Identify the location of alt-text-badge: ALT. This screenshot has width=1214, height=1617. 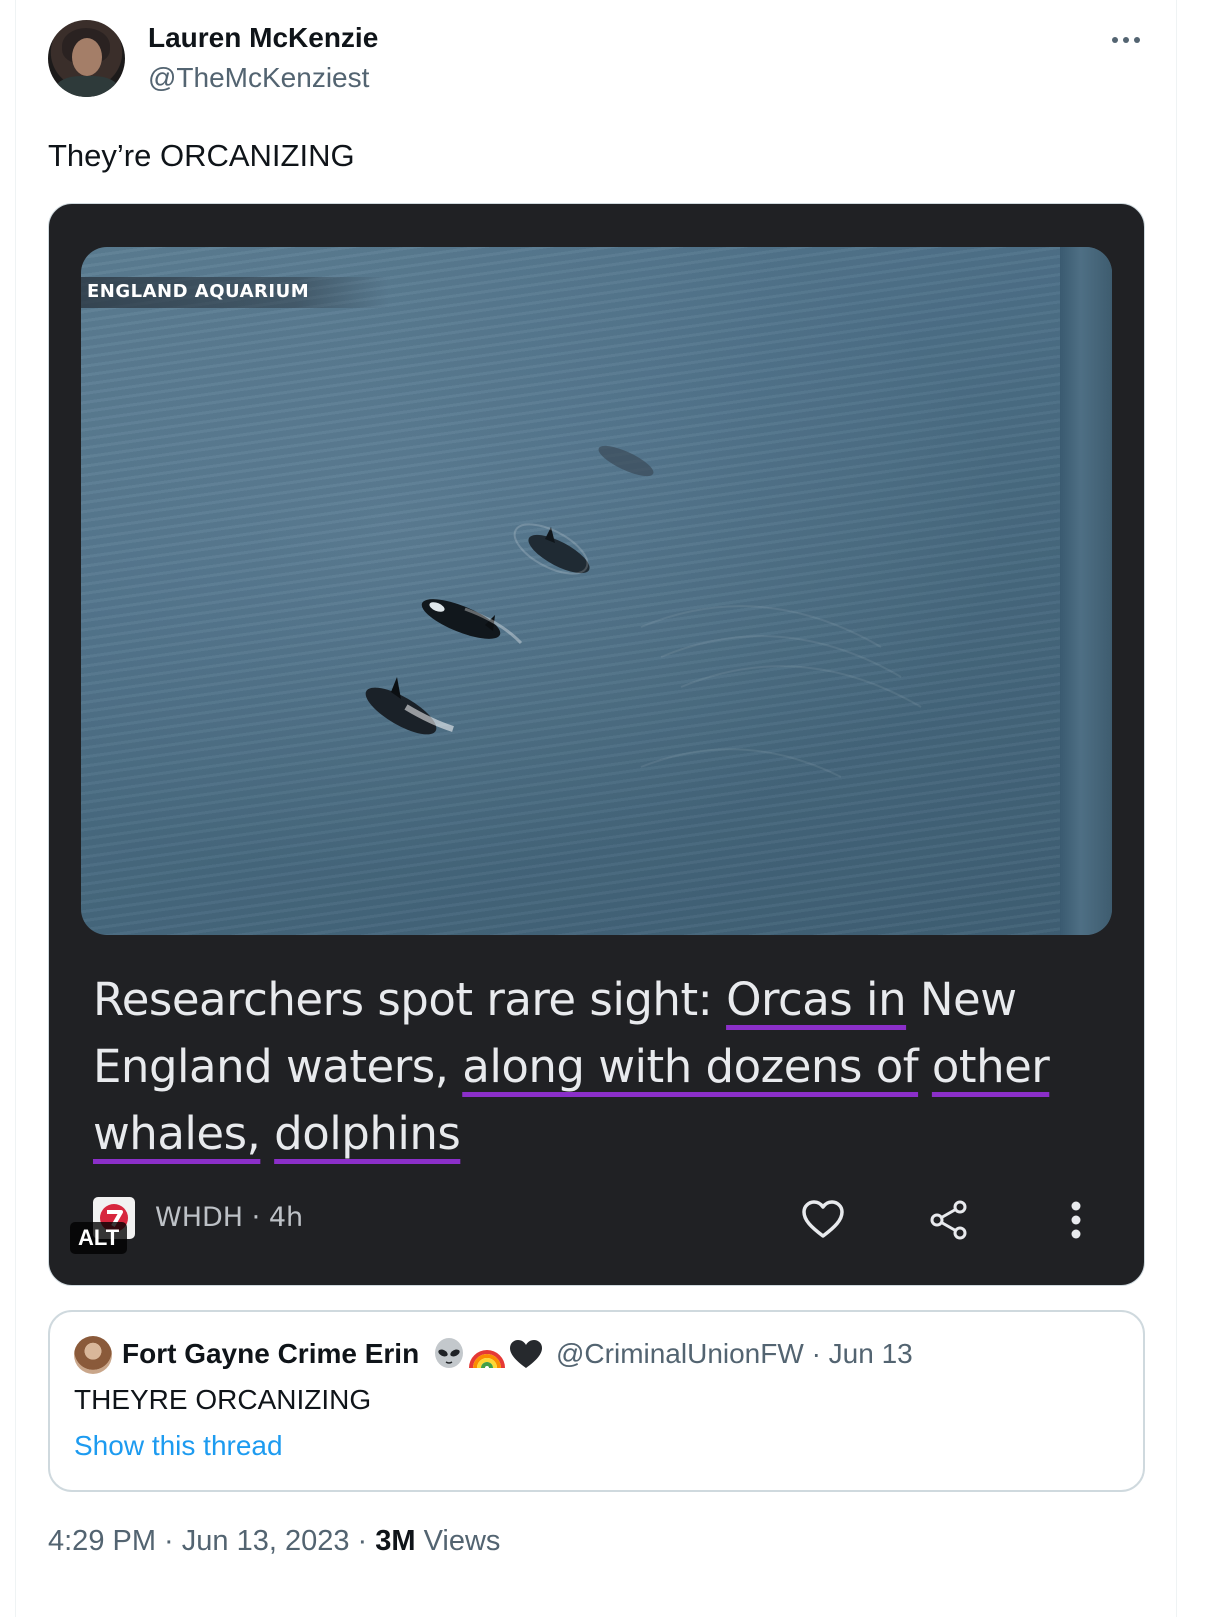
(99, 1238).